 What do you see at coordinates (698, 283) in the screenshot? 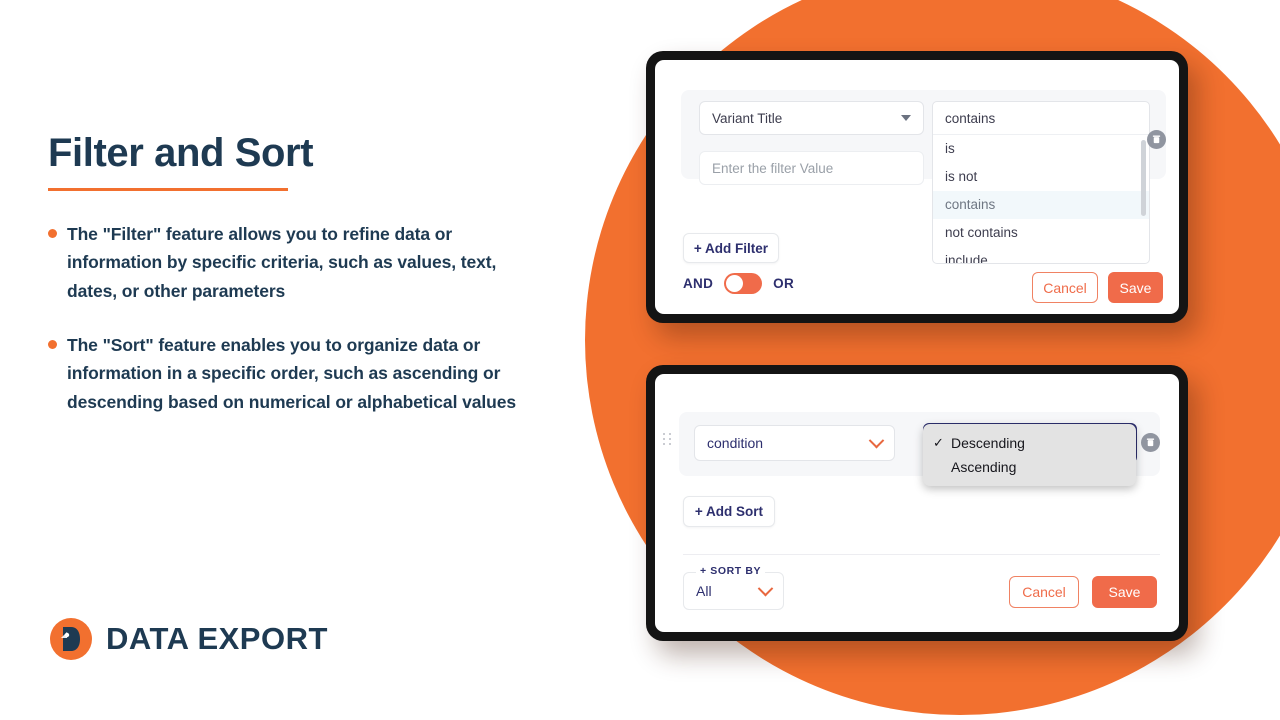
I see `logic-label-and: AND` at bounding box center [698, 283].